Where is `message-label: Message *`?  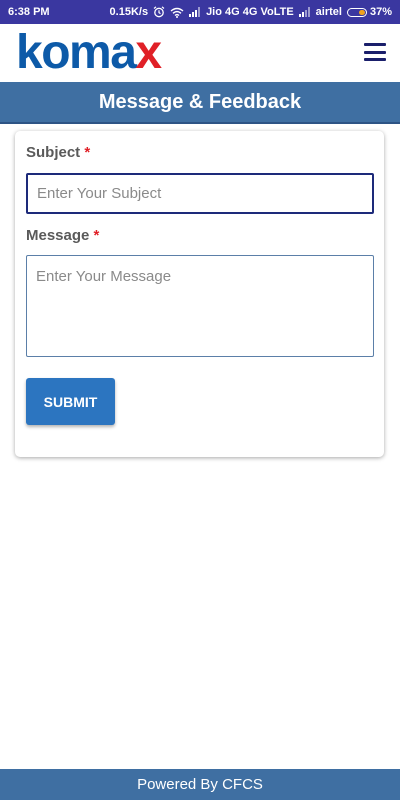
message-label: Message * is located at coordinates (63, 235).